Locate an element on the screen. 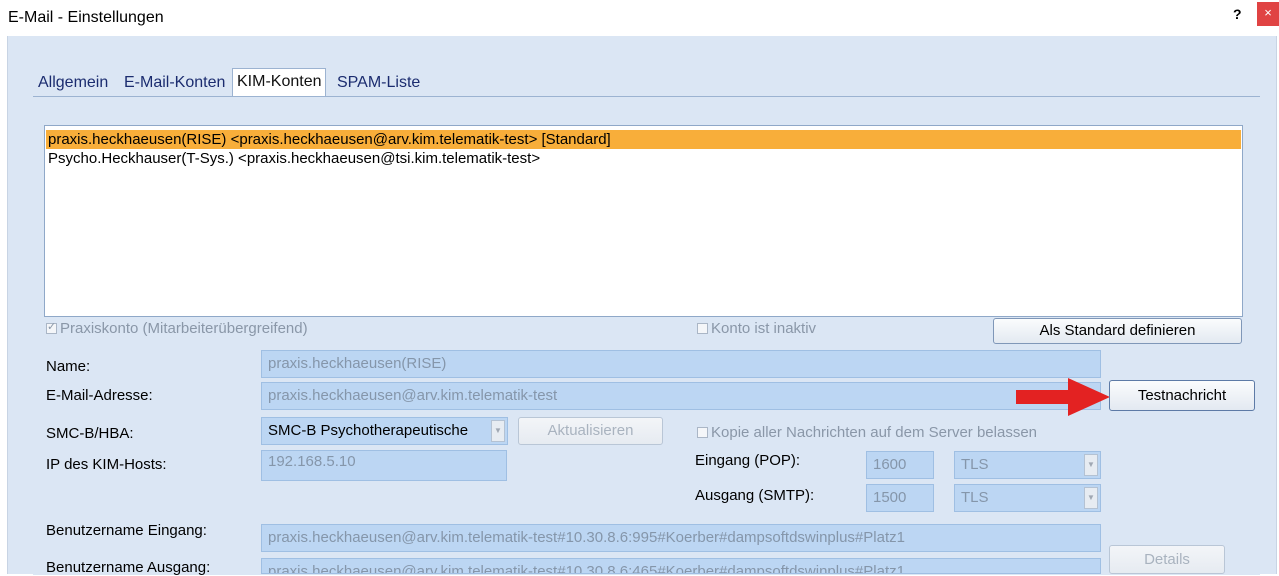 Image resolution: width=1279 pixels, height=576 pixels. title-bar is located at coordinates (642, 18).